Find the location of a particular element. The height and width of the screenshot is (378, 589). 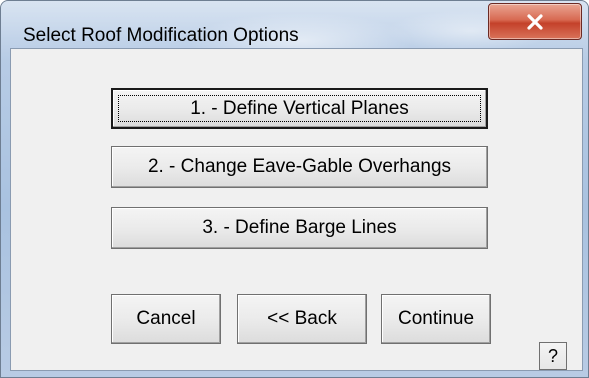

change-eave-gable-overhangs-button: 2. - Change Eave-Gable Overhangs is located at coordinates (299, 167).